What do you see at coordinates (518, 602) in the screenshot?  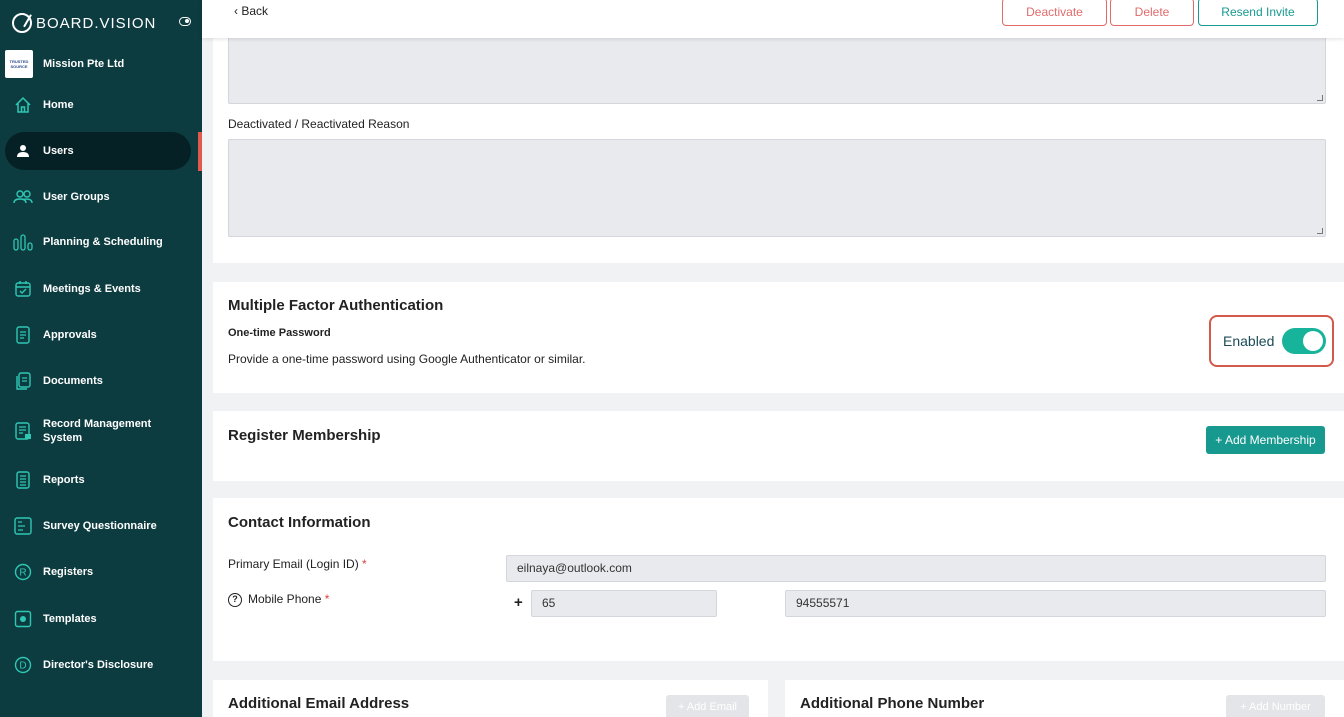 I see `plus-sign: +` at bounding box center [518, 602].